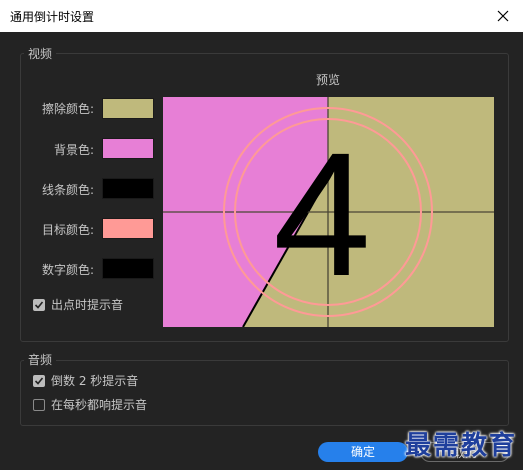 The height and width of the screenshot is (470, 523). I want to click on cue-at-out-checkbox: 出点时提示音, so click(78, 304).